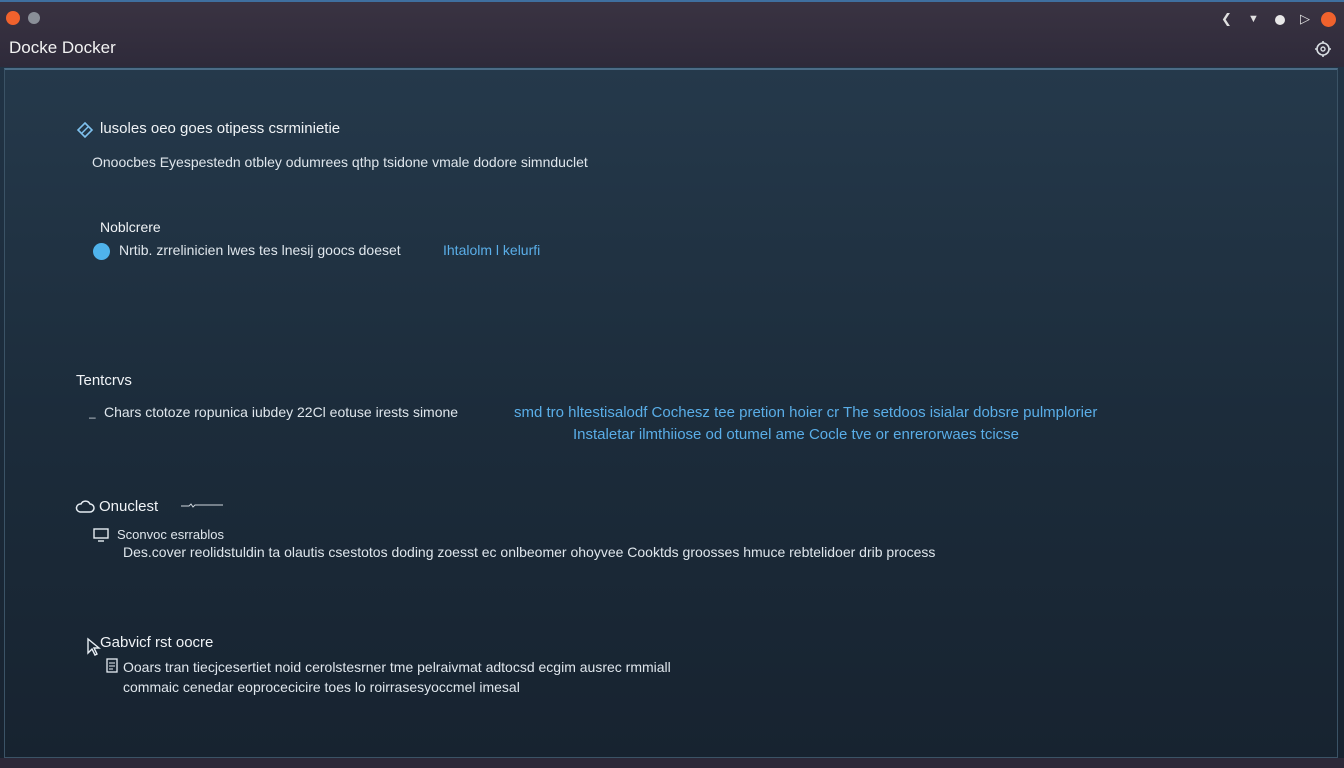 Image resolution: width=1344 pixels, height=768 pixels. What do you see at coordinates (220, 128) in the screenshot?
I see `intro-heading: lusoles oeo goes otipess csrminietie` at bounding box center [220, 128].